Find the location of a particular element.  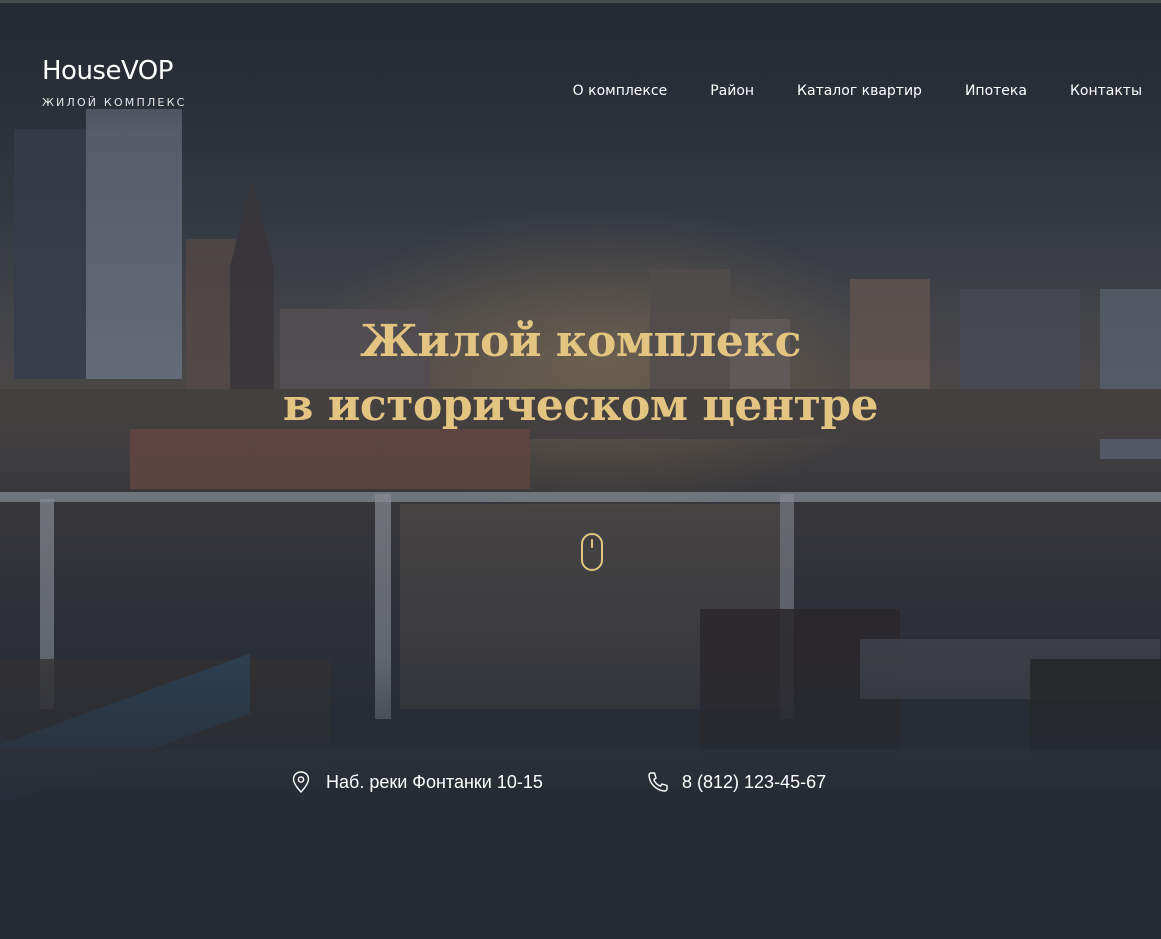

address: Наб. реки Фонтанки 10-15 is located at coordinates (416, 782).